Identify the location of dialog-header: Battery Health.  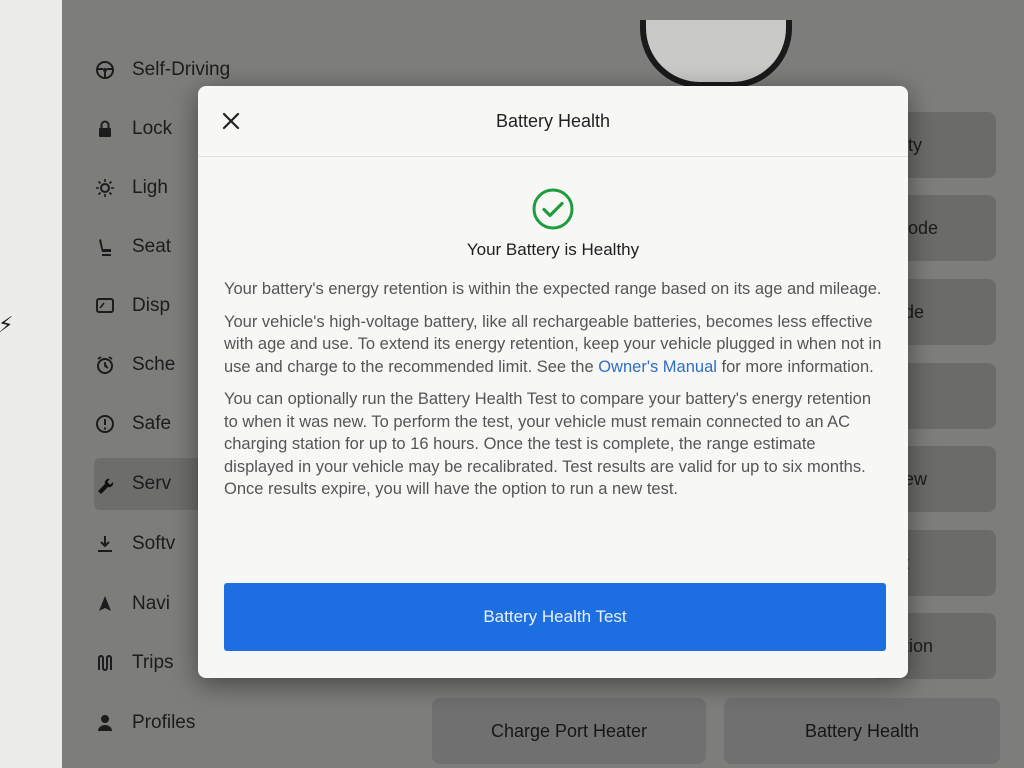
(553, 121).